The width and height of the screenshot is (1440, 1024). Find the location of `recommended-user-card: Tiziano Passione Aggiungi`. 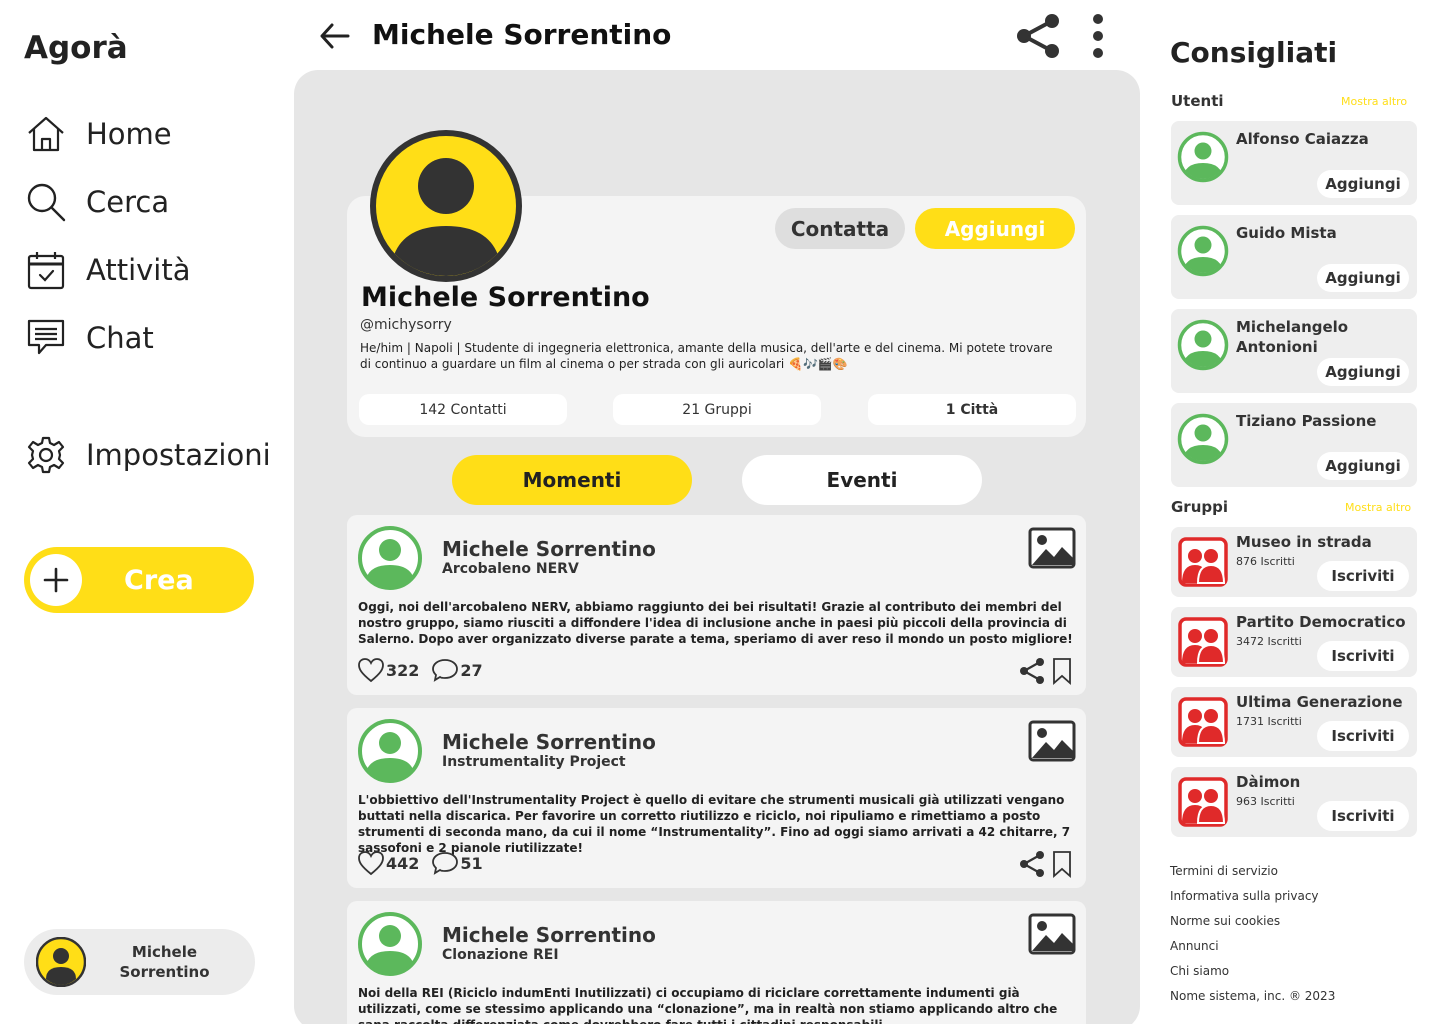

recommended-user-card: Tiziano Passione Aggiungi is located at coordinates (1294, 445).